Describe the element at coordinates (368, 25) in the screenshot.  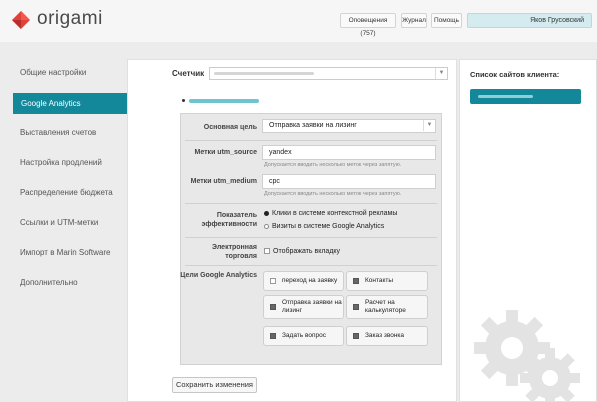
I see `notifications-button: Оповещения (757)` at that location.